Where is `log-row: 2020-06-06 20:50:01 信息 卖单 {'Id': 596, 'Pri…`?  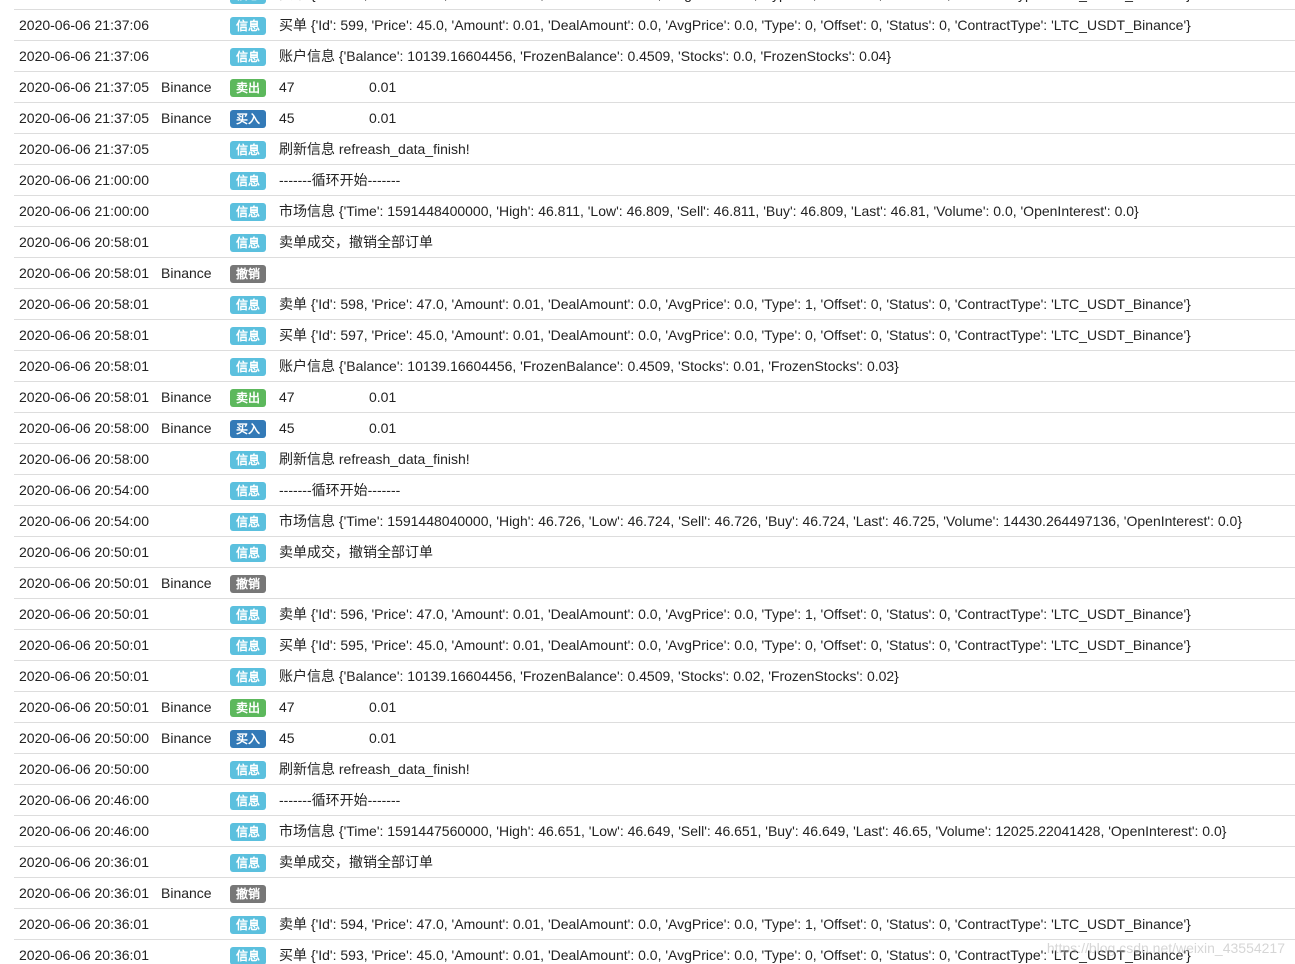
log-row: 2020-06-06 20:50:01 信息 卖单 {'Id': 596, 'Pri… is located at coordinates (654, 614).